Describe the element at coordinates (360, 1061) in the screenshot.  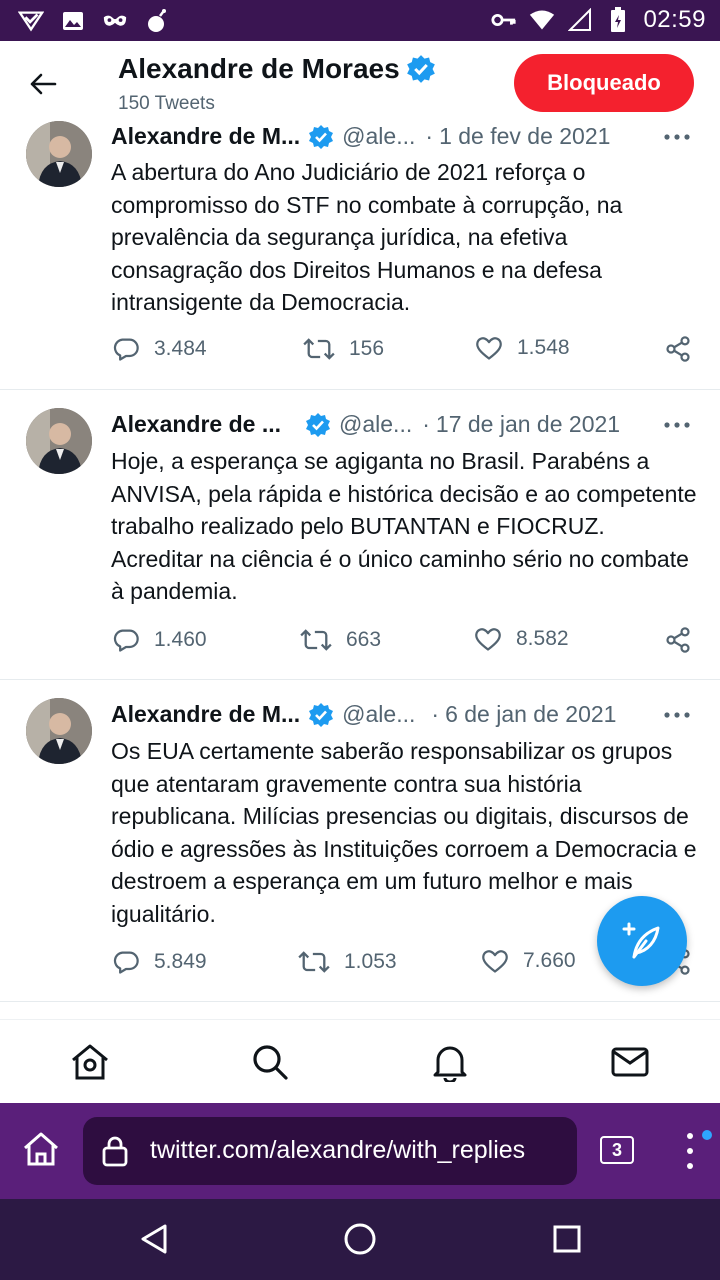
I see `bottom-navigation` at that location.